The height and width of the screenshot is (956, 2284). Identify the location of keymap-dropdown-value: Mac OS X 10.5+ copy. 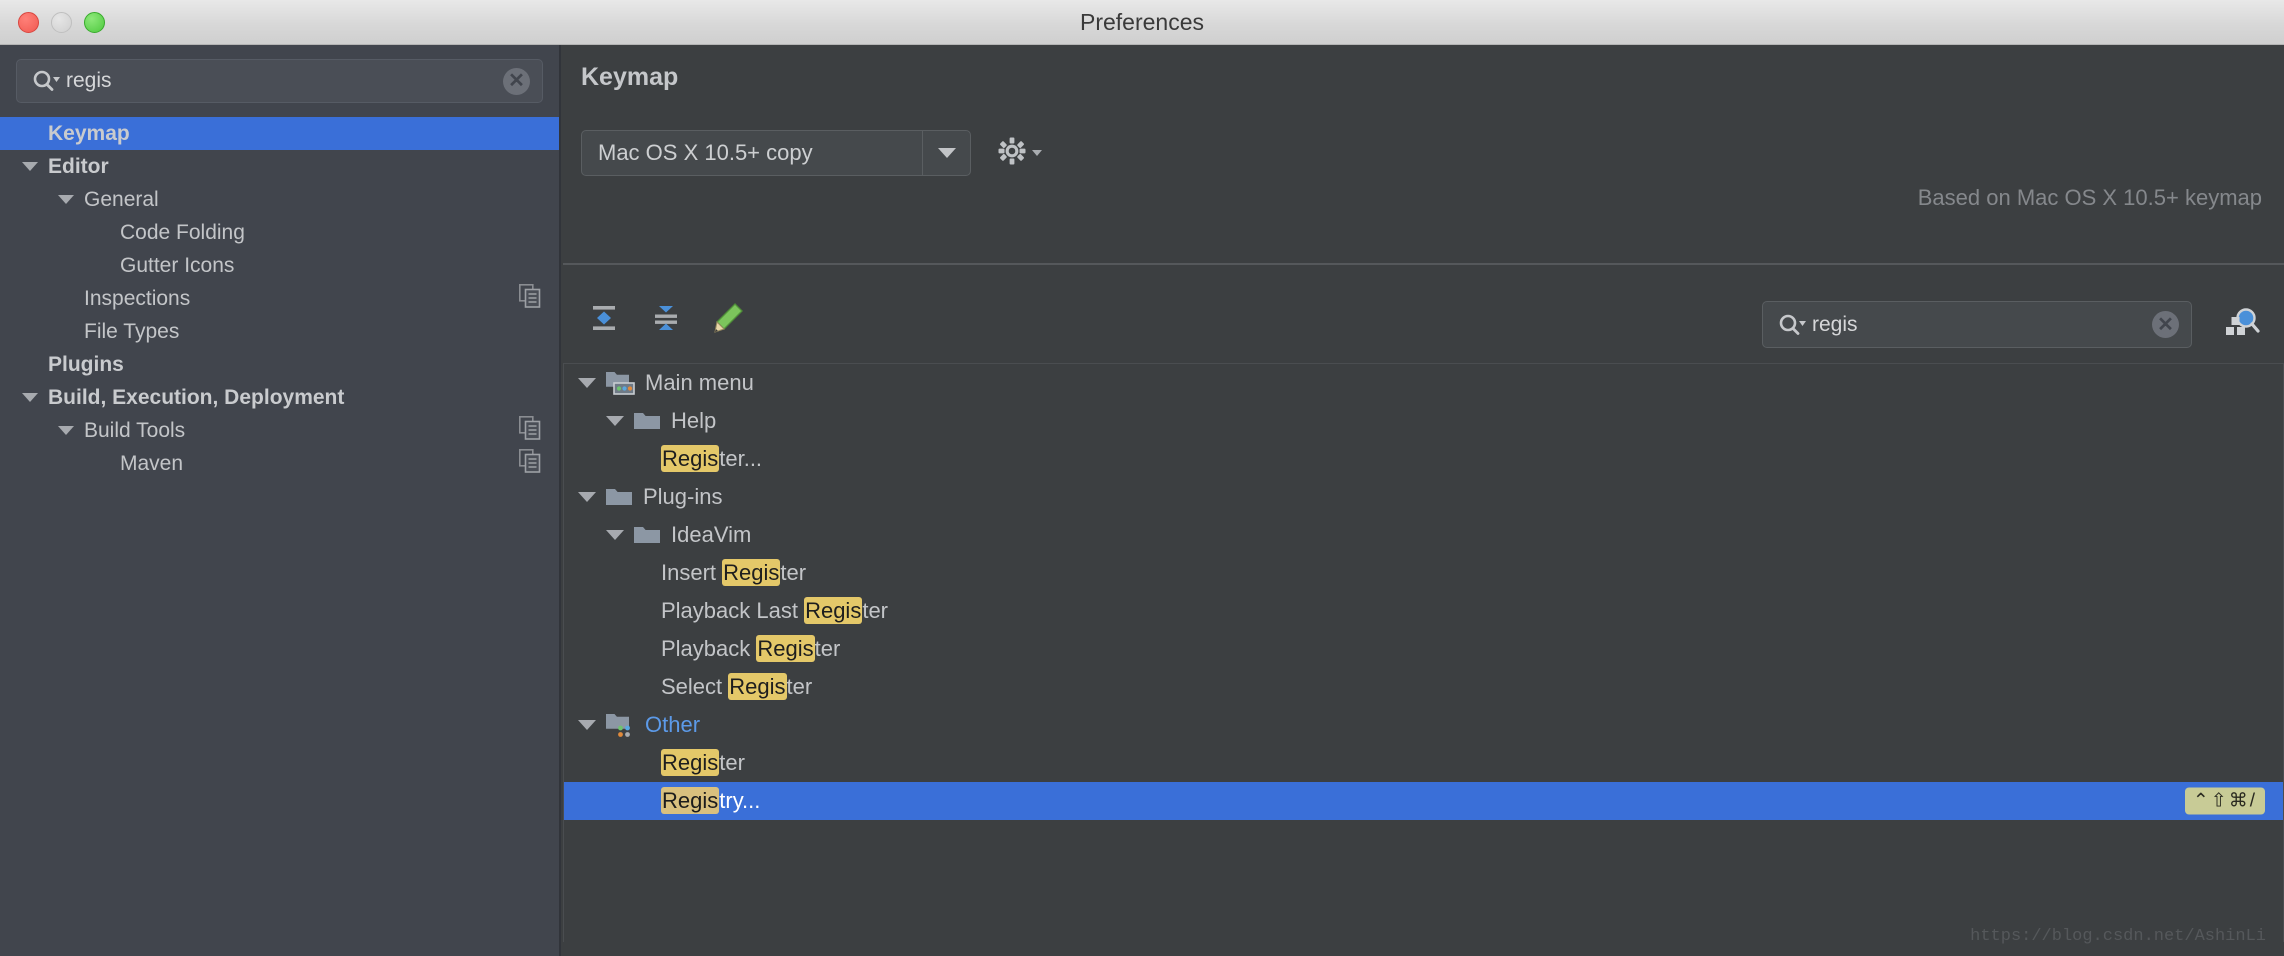
(705, 152).